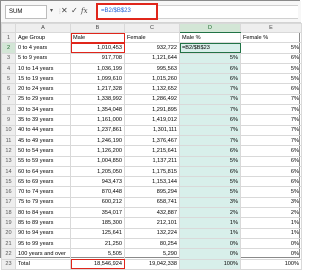 The image size is (320, 270). What do you see at coordinates (271, 213) in the screenshot?
I see `cell-female-pct: 2%` at bounding box center [271, 213].